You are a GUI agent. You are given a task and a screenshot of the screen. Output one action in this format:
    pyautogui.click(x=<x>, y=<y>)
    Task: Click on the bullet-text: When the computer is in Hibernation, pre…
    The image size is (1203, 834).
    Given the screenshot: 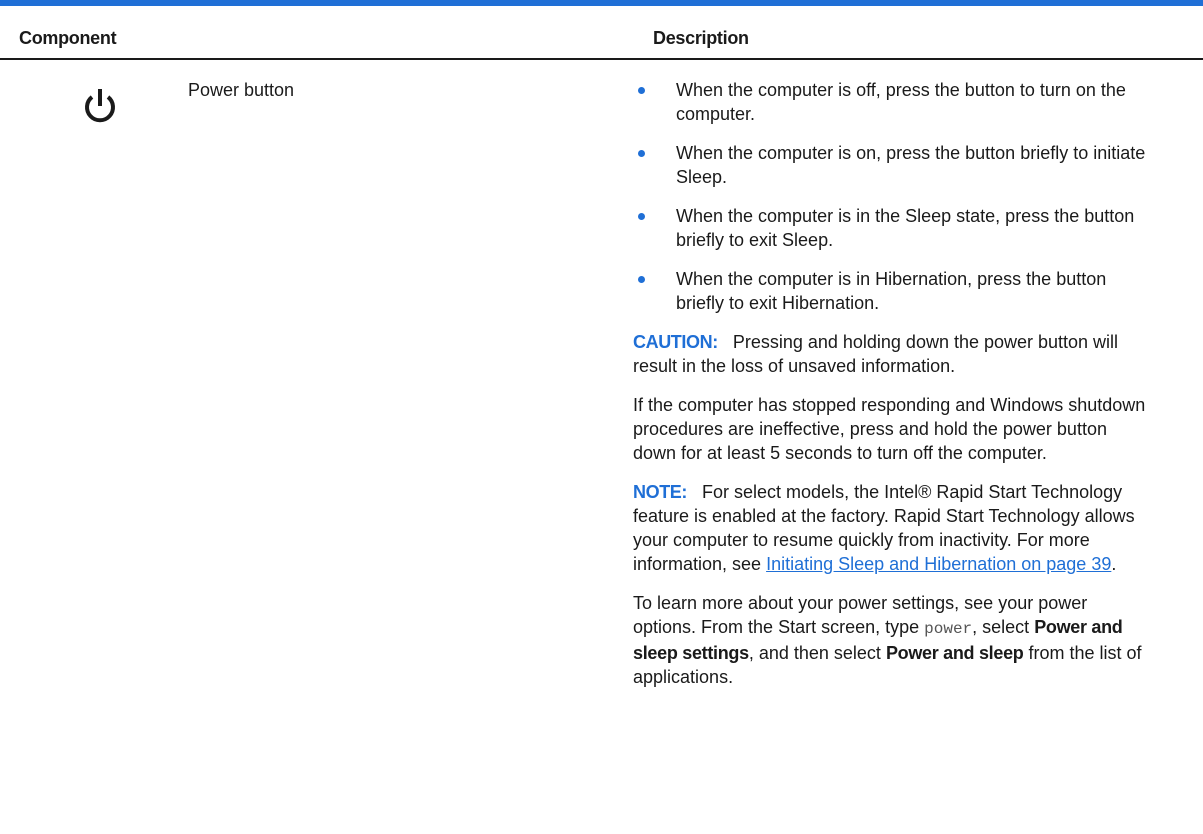 What is the action you would take?
    pyautogui.click(x=891, y=291)
    